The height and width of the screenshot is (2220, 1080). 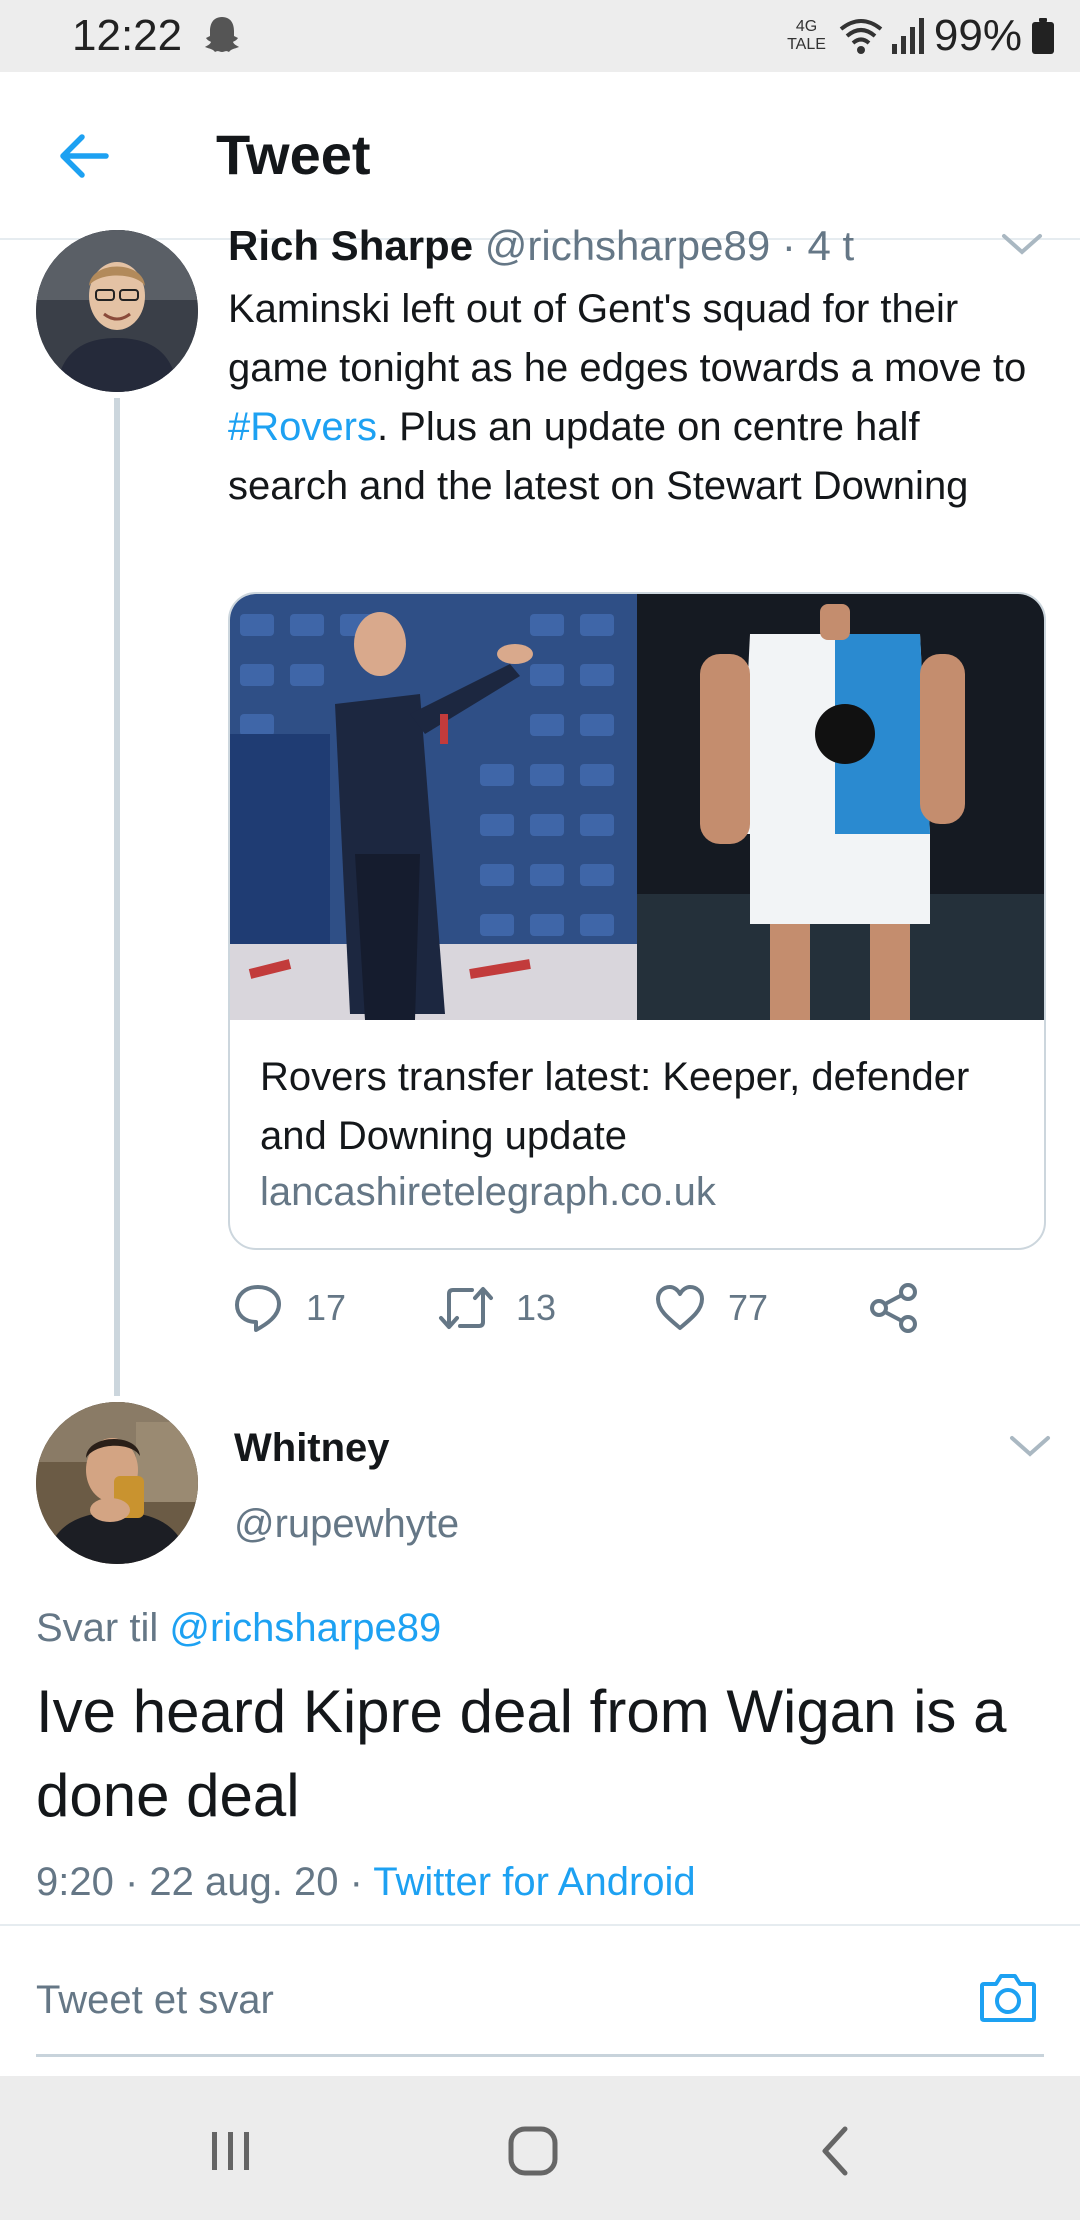 What do you see at coordinates (488, 1192) in the screenshot?
I see `card-domain: lancashiretelegraph.co.uk` at bounding box center [488, 1192].